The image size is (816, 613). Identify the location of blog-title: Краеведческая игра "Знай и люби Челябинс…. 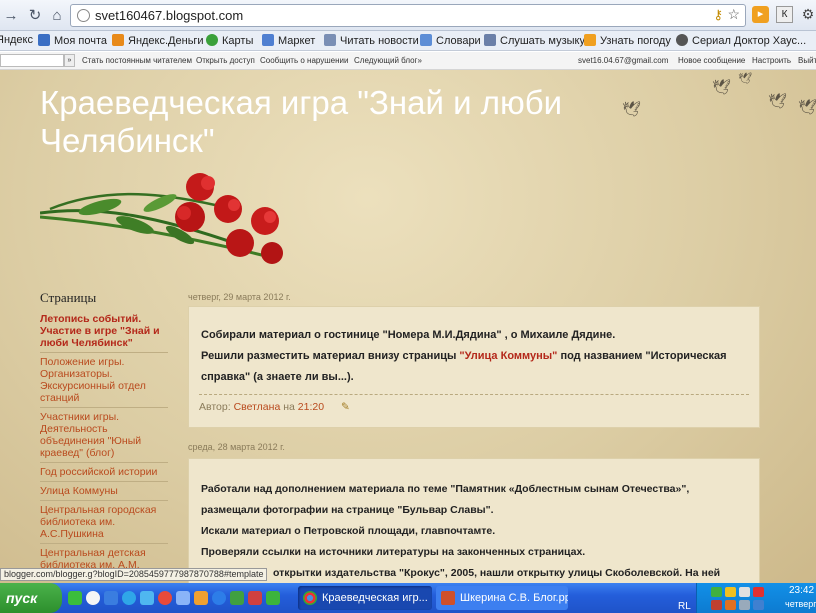
(330, 122).